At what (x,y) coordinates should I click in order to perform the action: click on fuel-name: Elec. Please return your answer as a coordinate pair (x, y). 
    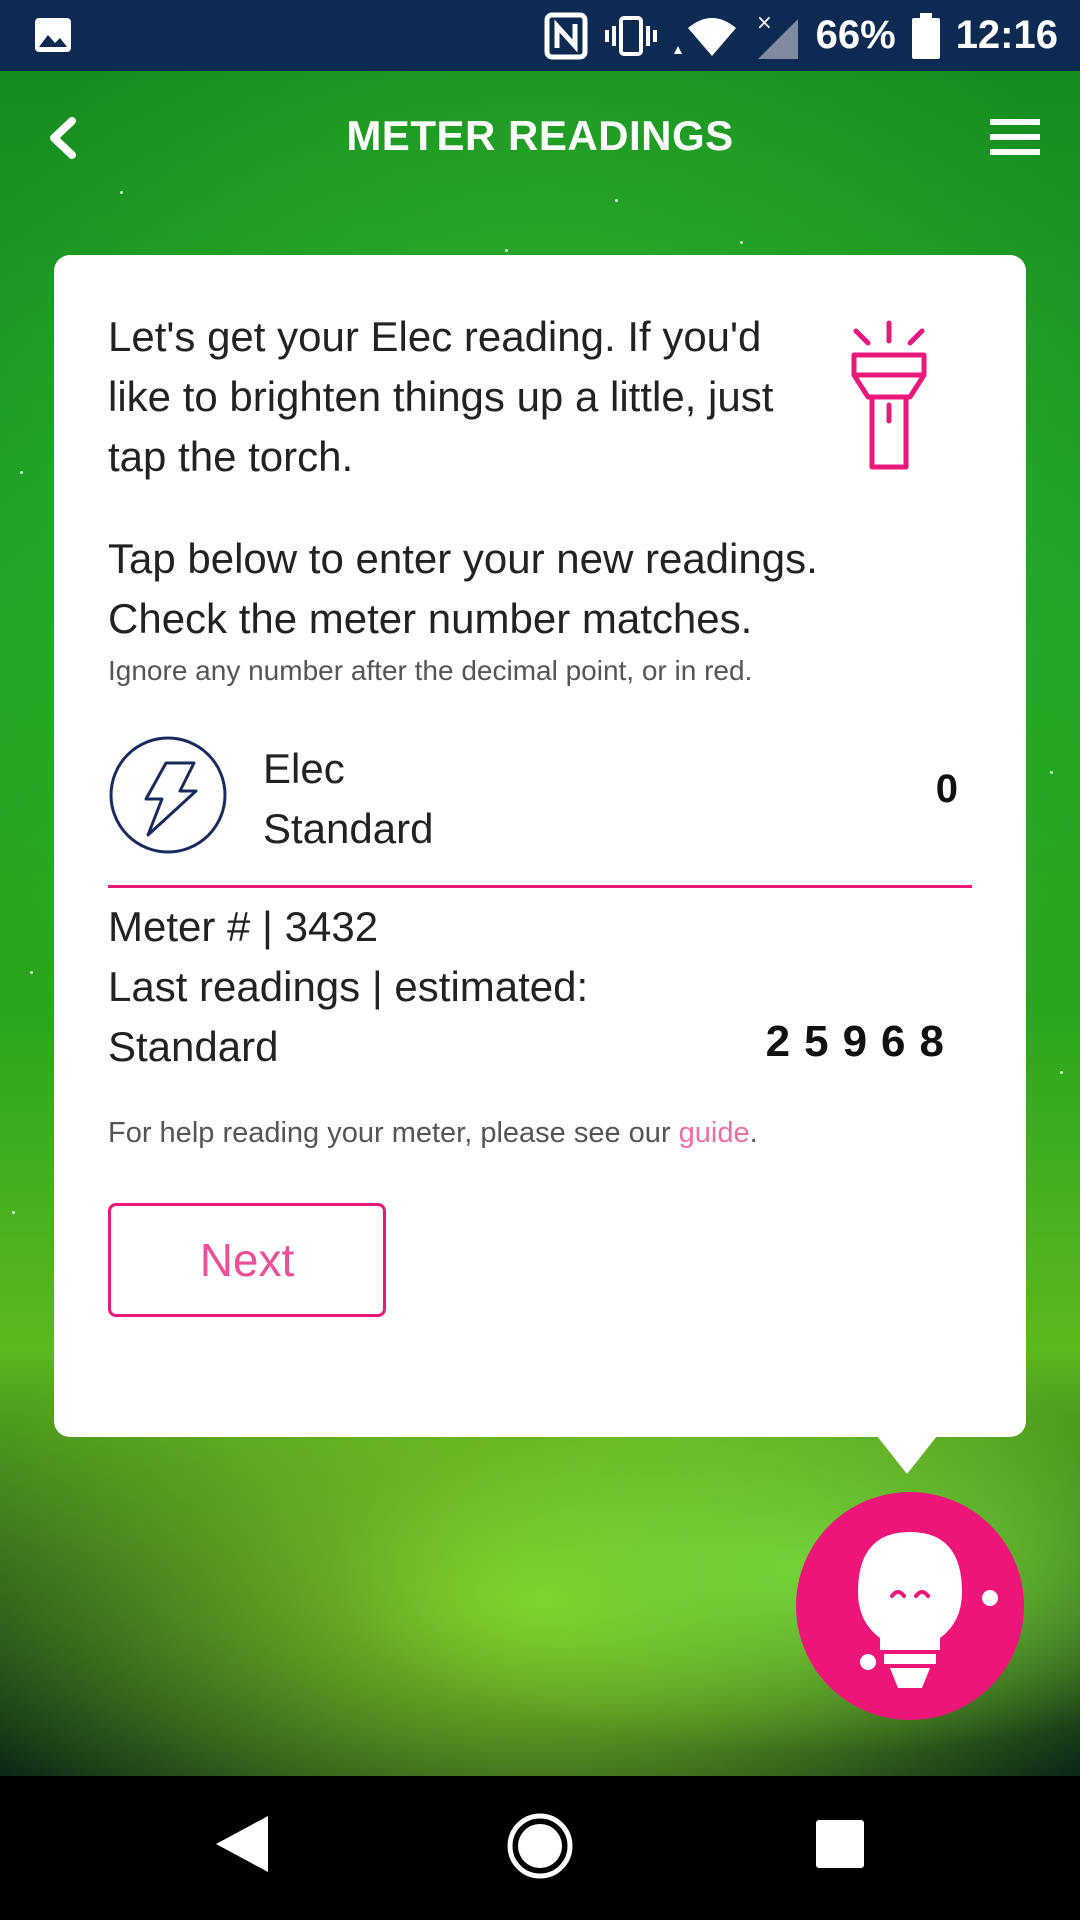
    Looking at the image, I should click on (304, 768).